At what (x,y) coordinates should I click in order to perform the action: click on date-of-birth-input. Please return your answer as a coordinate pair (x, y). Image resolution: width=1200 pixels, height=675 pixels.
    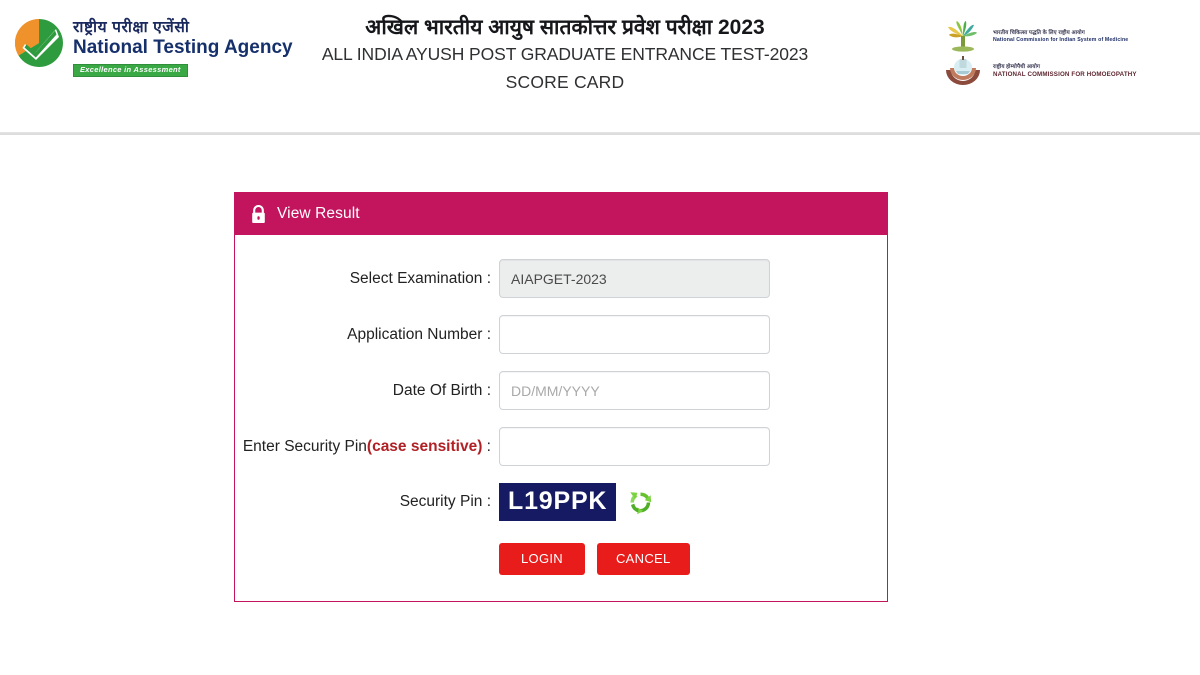
    Looking at the image, I should click on (634, 390).